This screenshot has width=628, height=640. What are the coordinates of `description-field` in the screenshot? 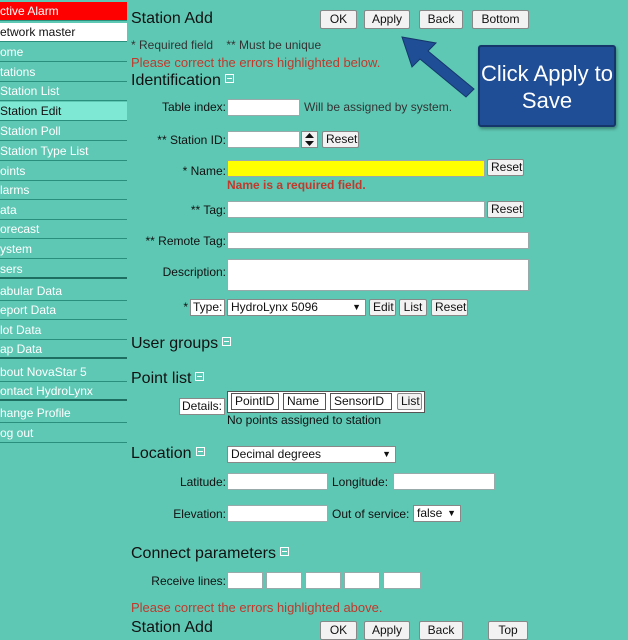 It's located at (378, 275).